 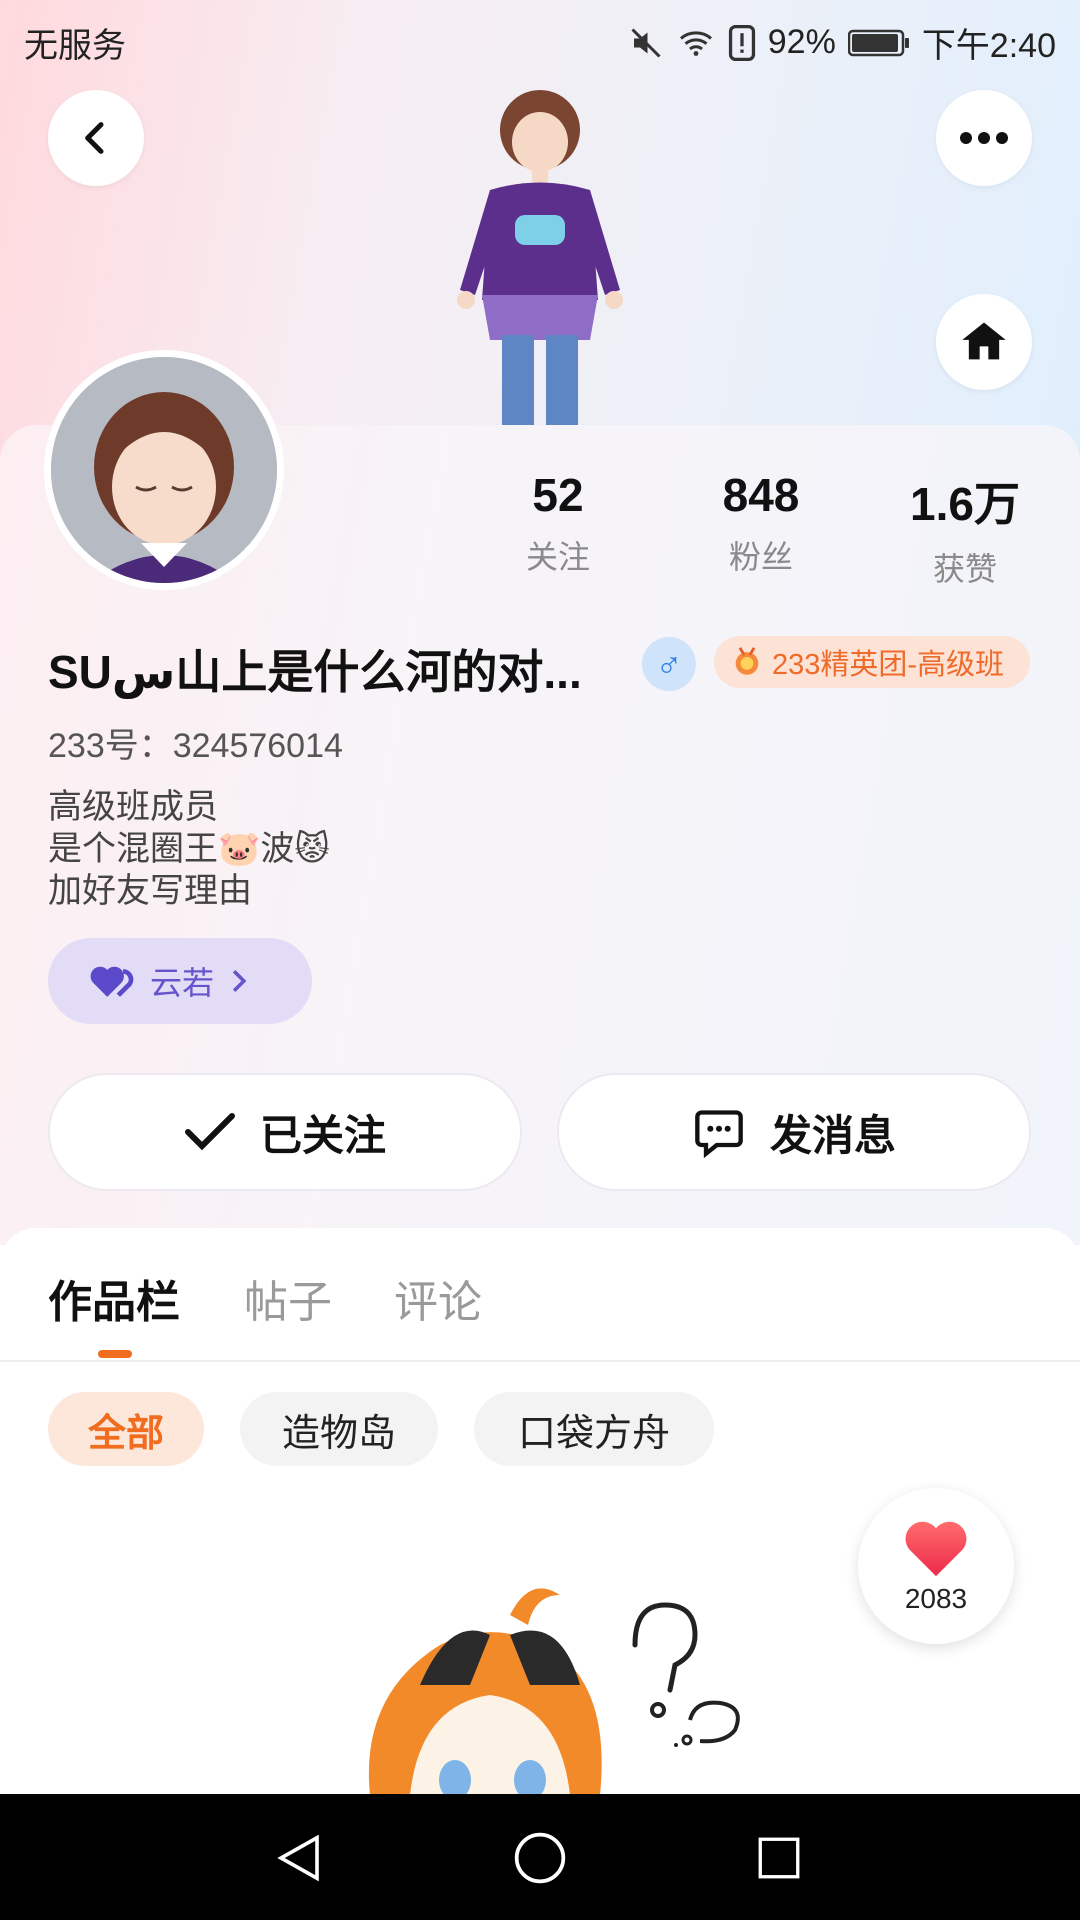 I want to click on stat-likes: 1.6万 获赞, so click(x=965, y=529).